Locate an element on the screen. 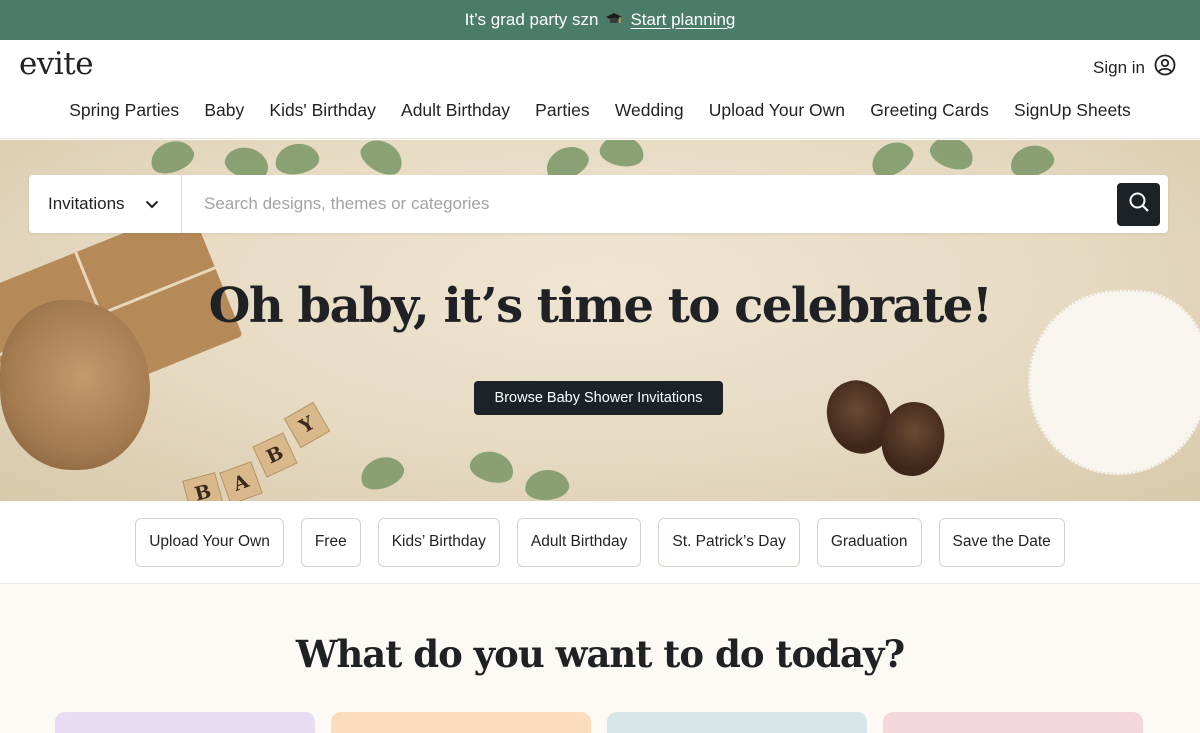  nav-baby: Baby is located at coordinates (224, 110).